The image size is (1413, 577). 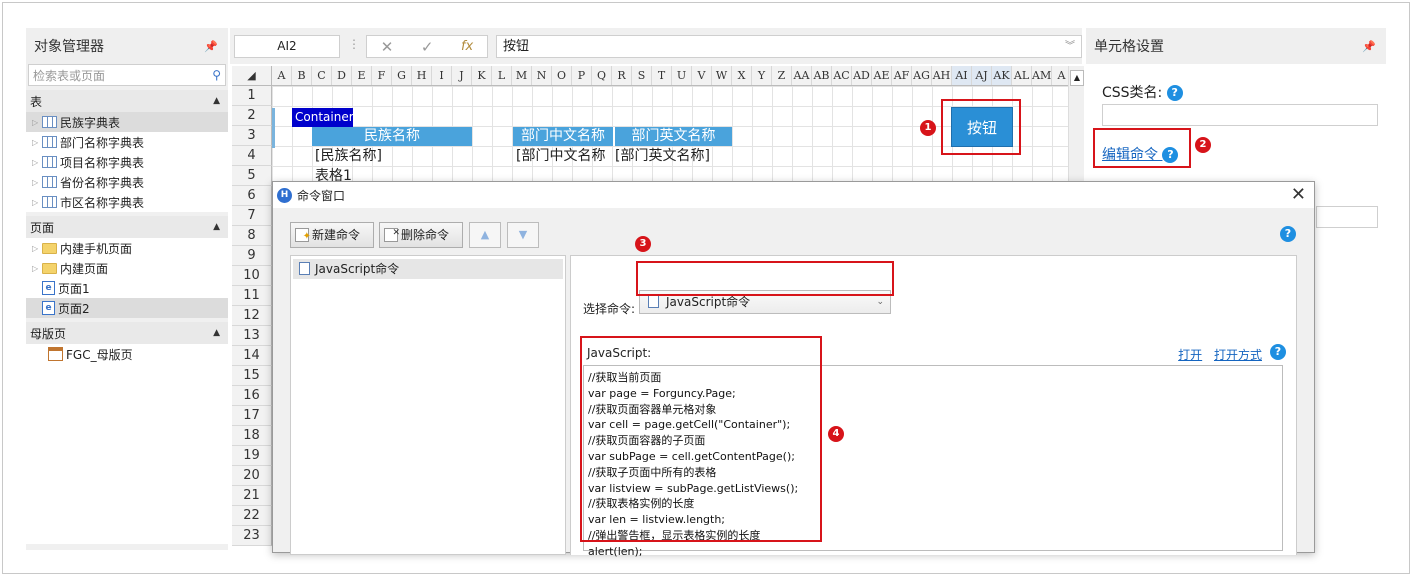 I want to click on column-header: Z, so click(x=782, y=75).